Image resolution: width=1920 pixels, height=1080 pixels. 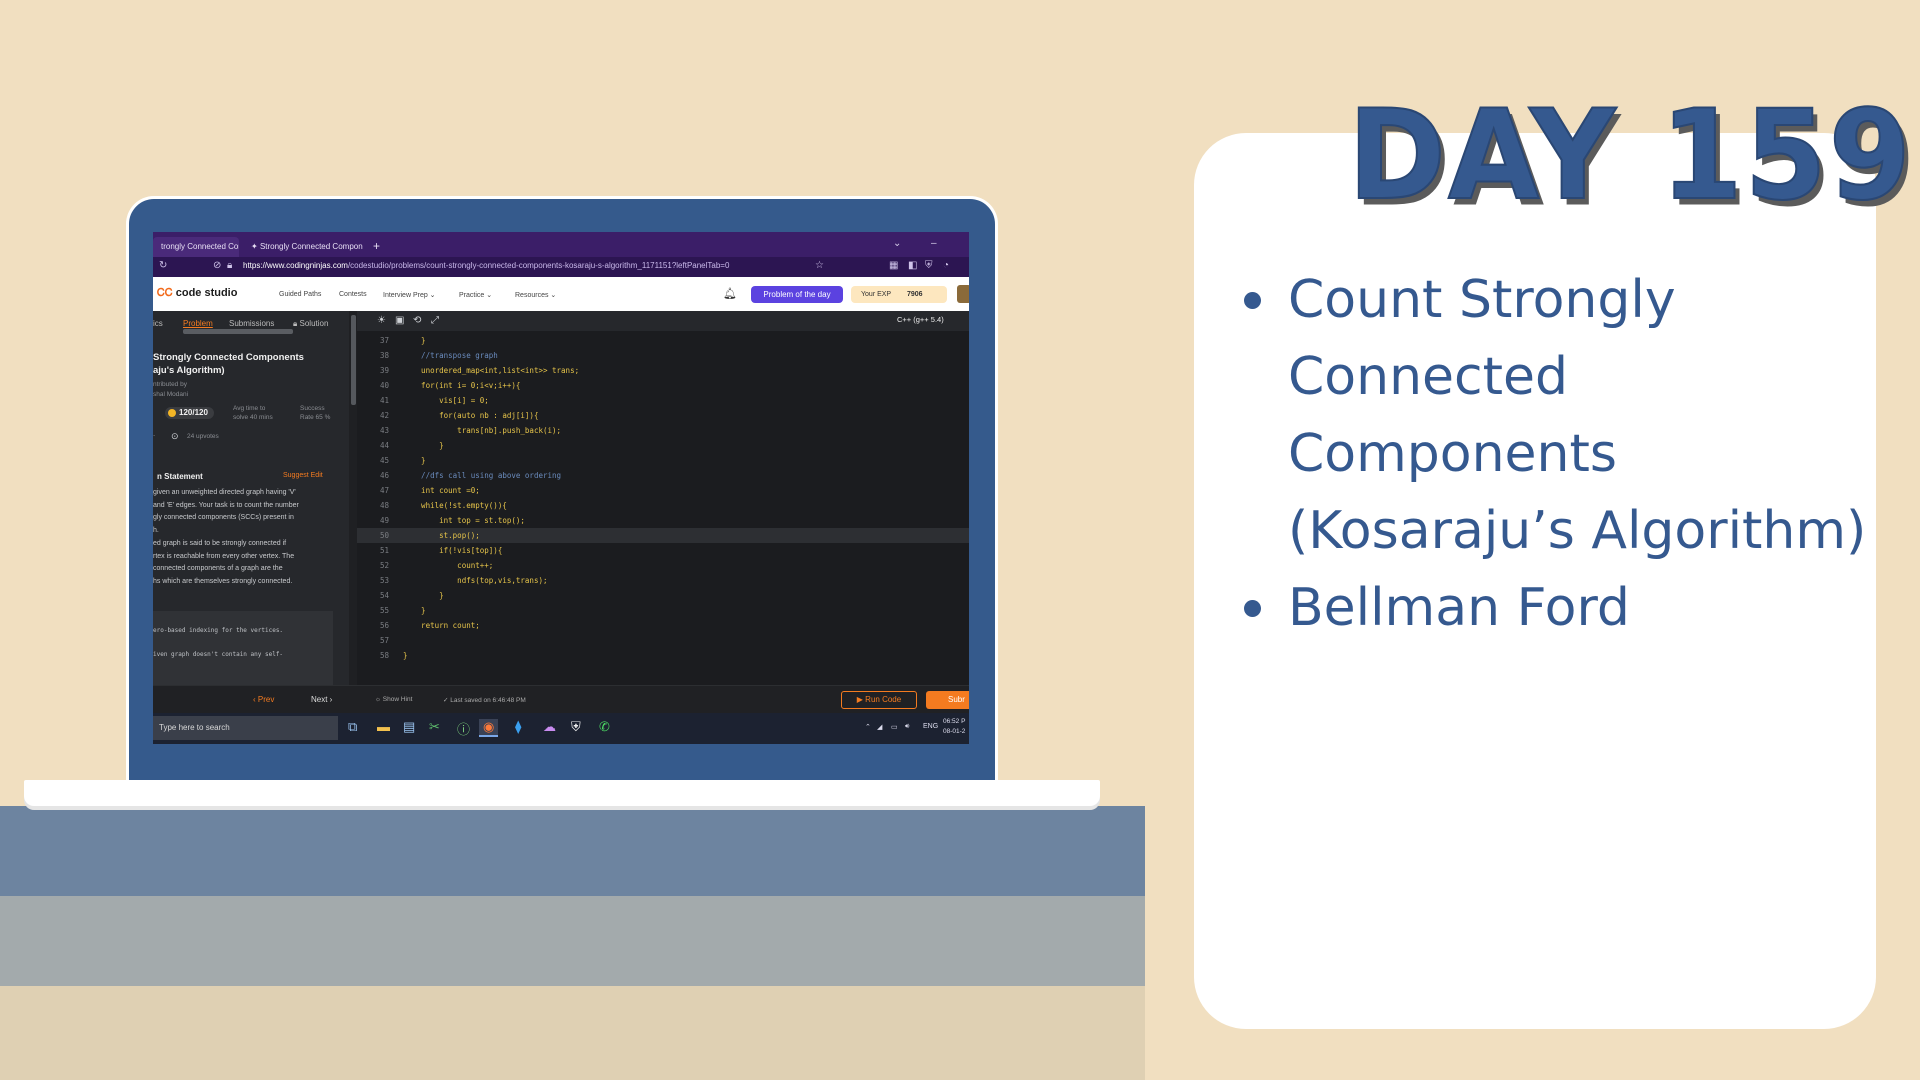 I want to click on code-line: 56 return count;, so click(x=663, y=625).